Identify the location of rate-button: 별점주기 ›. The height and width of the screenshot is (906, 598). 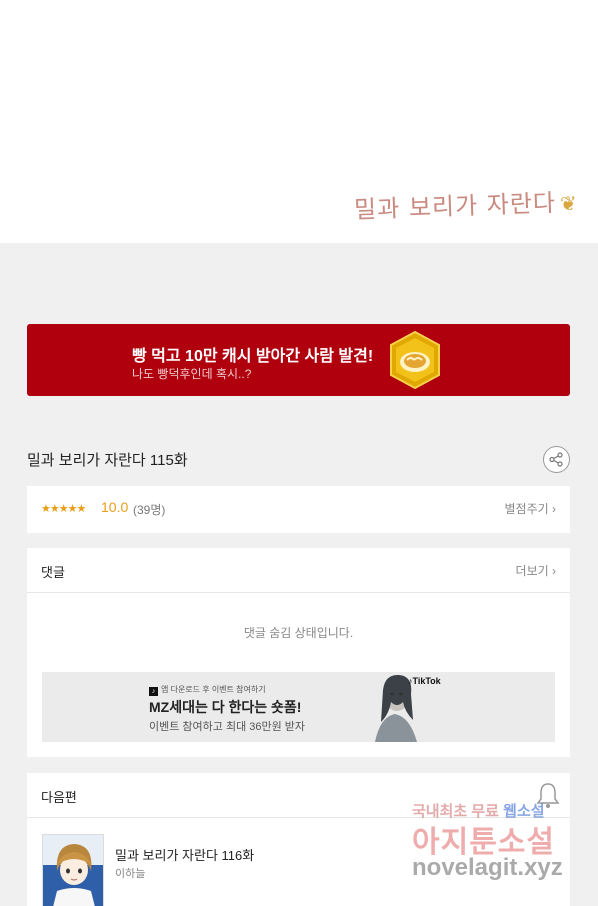
(530, 508).